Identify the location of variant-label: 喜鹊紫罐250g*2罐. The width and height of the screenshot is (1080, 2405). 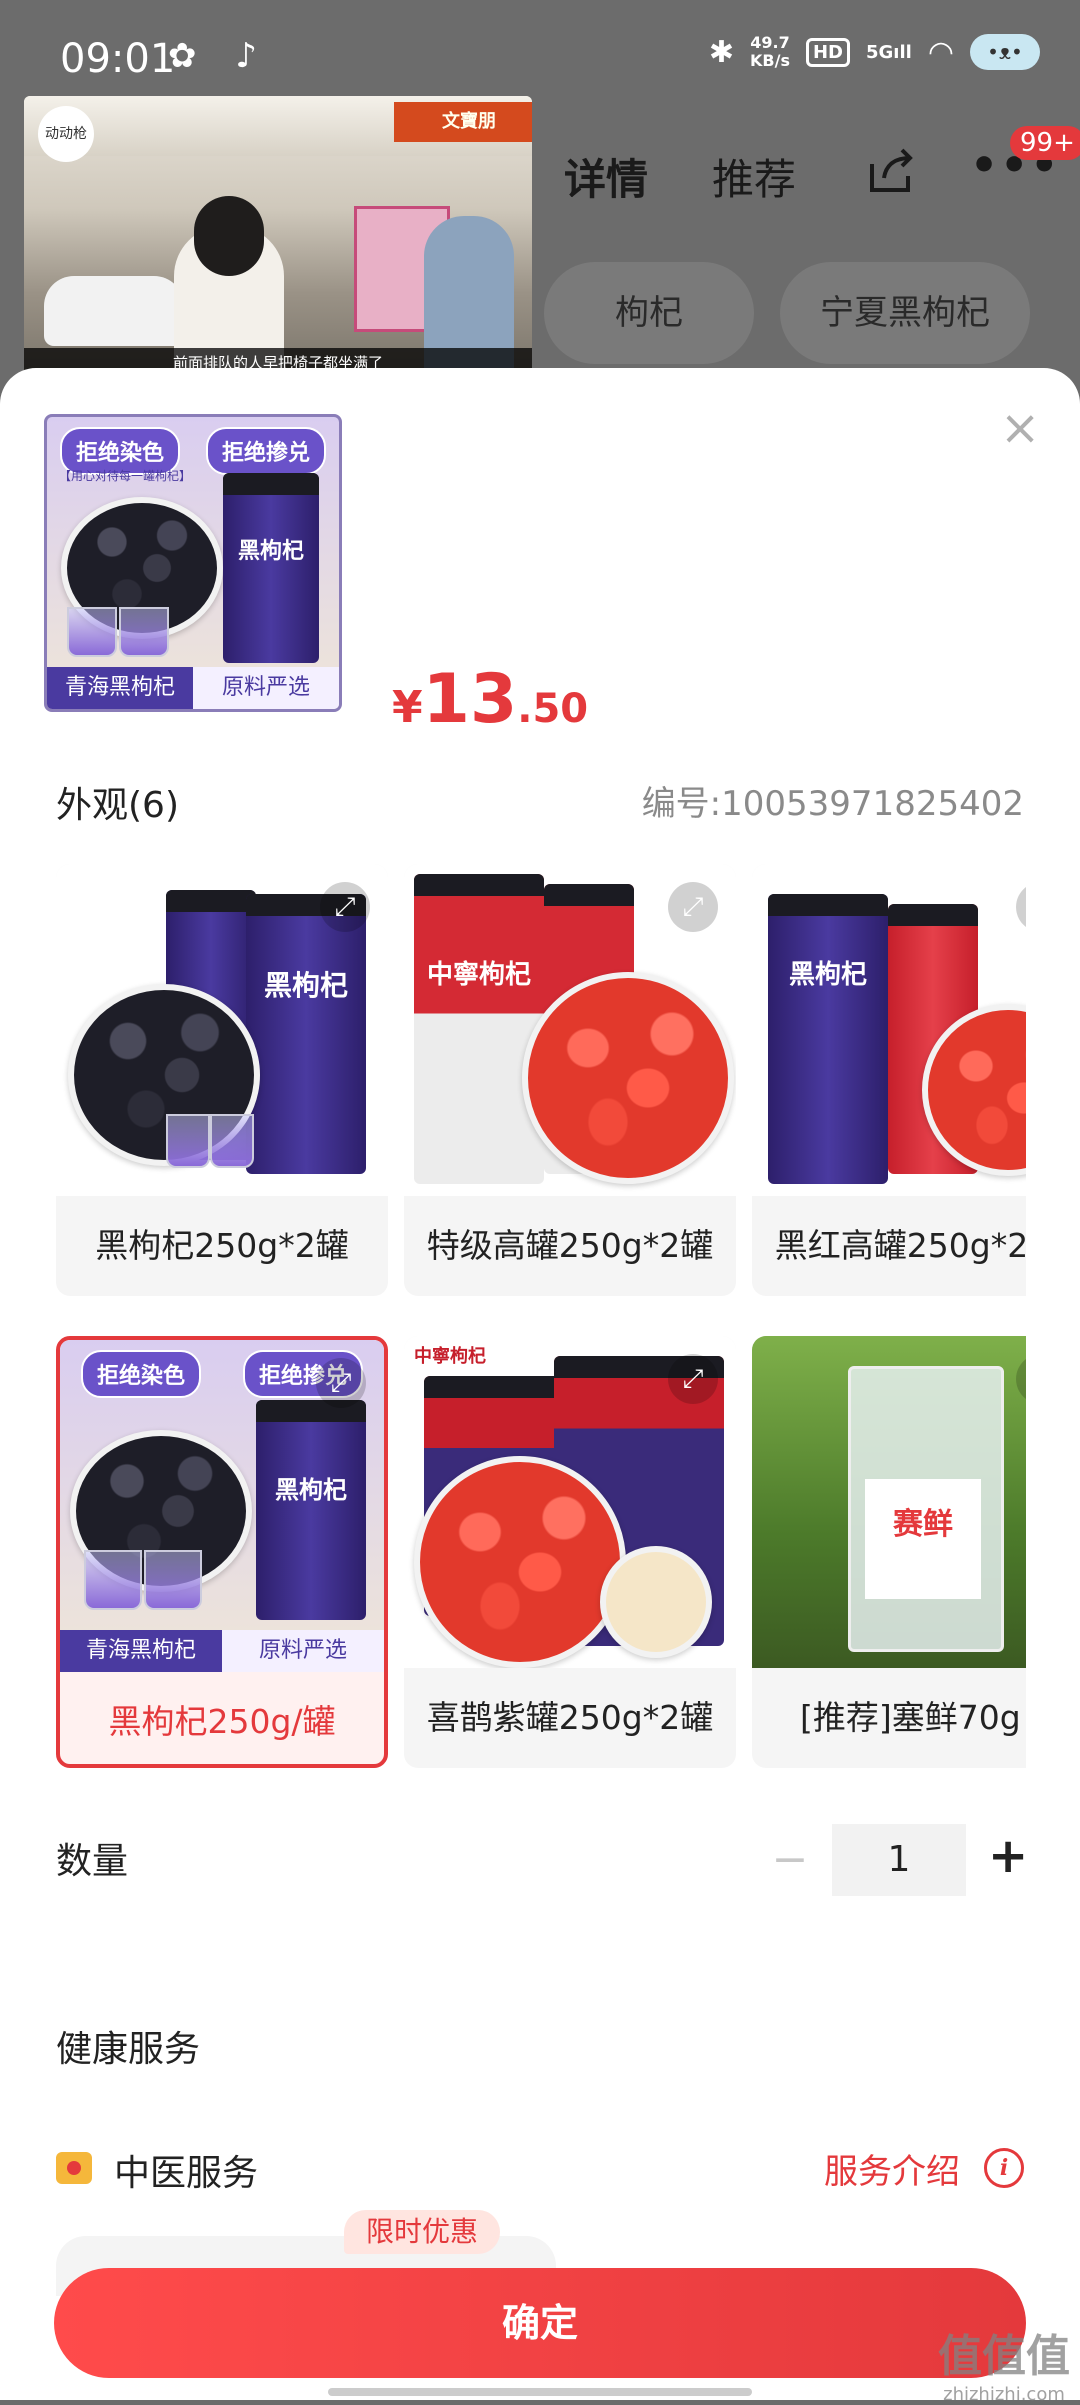
(570, 1717).